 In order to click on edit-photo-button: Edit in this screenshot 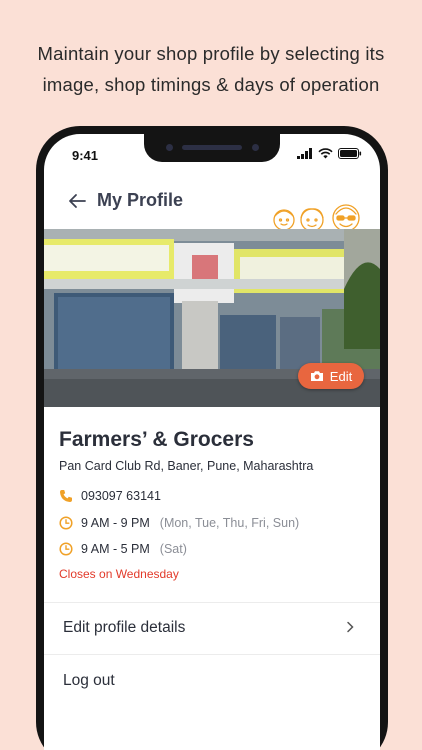, I will do `click(331, 376)`.